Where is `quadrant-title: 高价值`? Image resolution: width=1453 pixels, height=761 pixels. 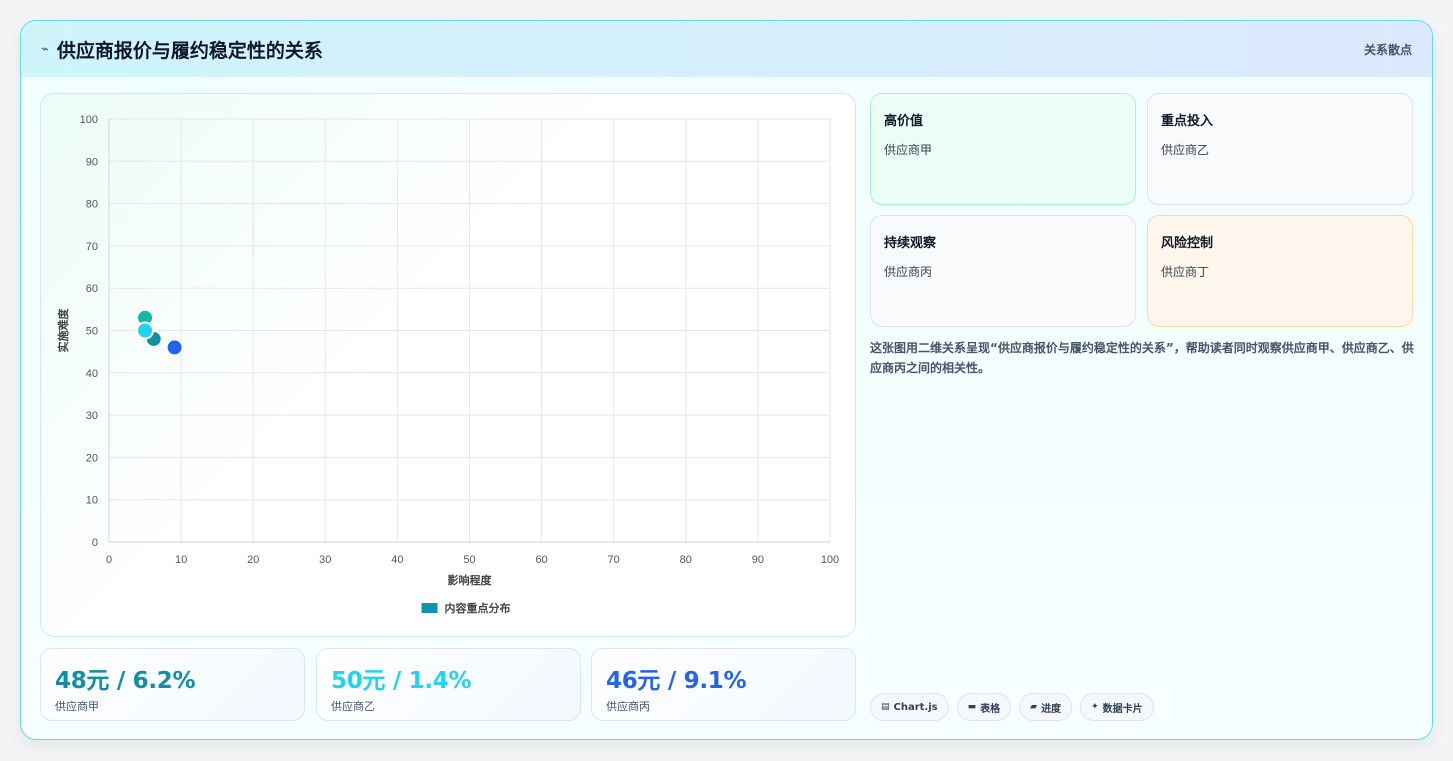 quadrant-title: 高价值 is located at coordinates (904, 121).